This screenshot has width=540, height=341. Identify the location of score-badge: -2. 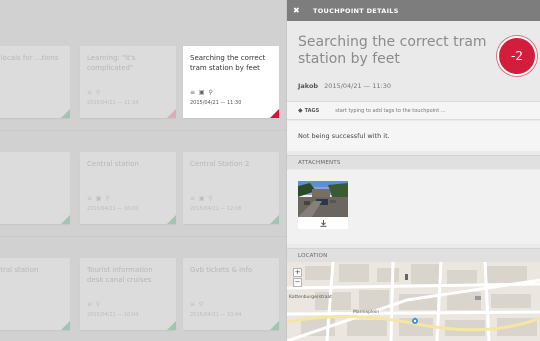
(517, 56).